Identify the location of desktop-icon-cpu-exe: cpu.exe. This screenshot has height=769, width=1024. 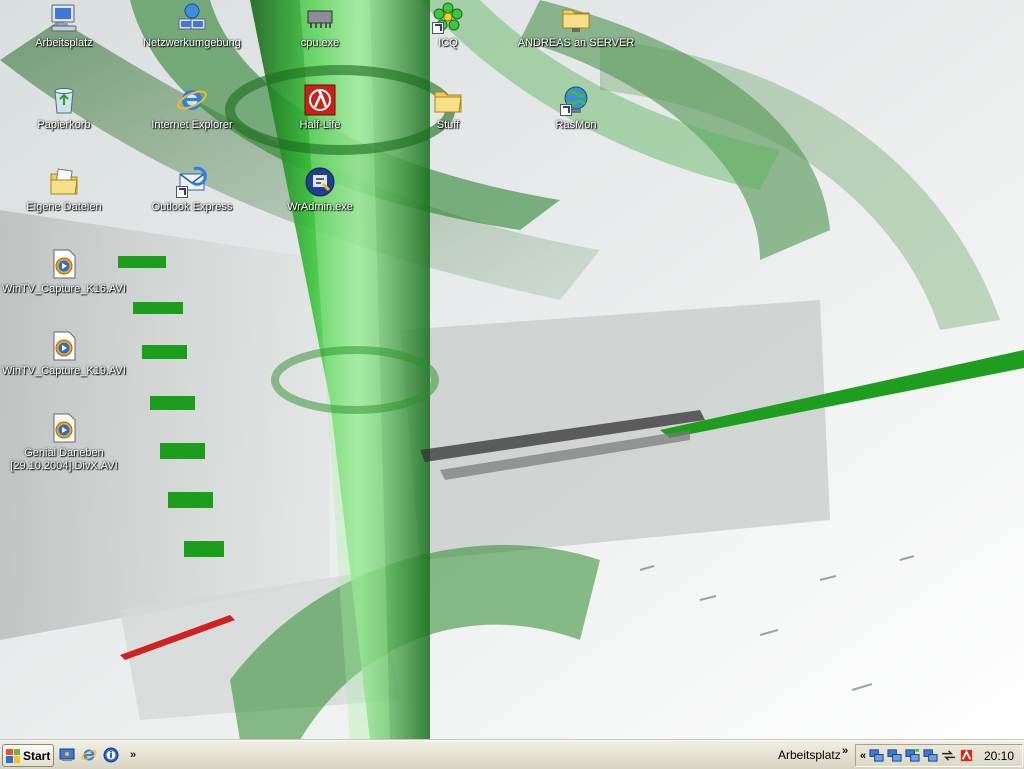
(320, 41).